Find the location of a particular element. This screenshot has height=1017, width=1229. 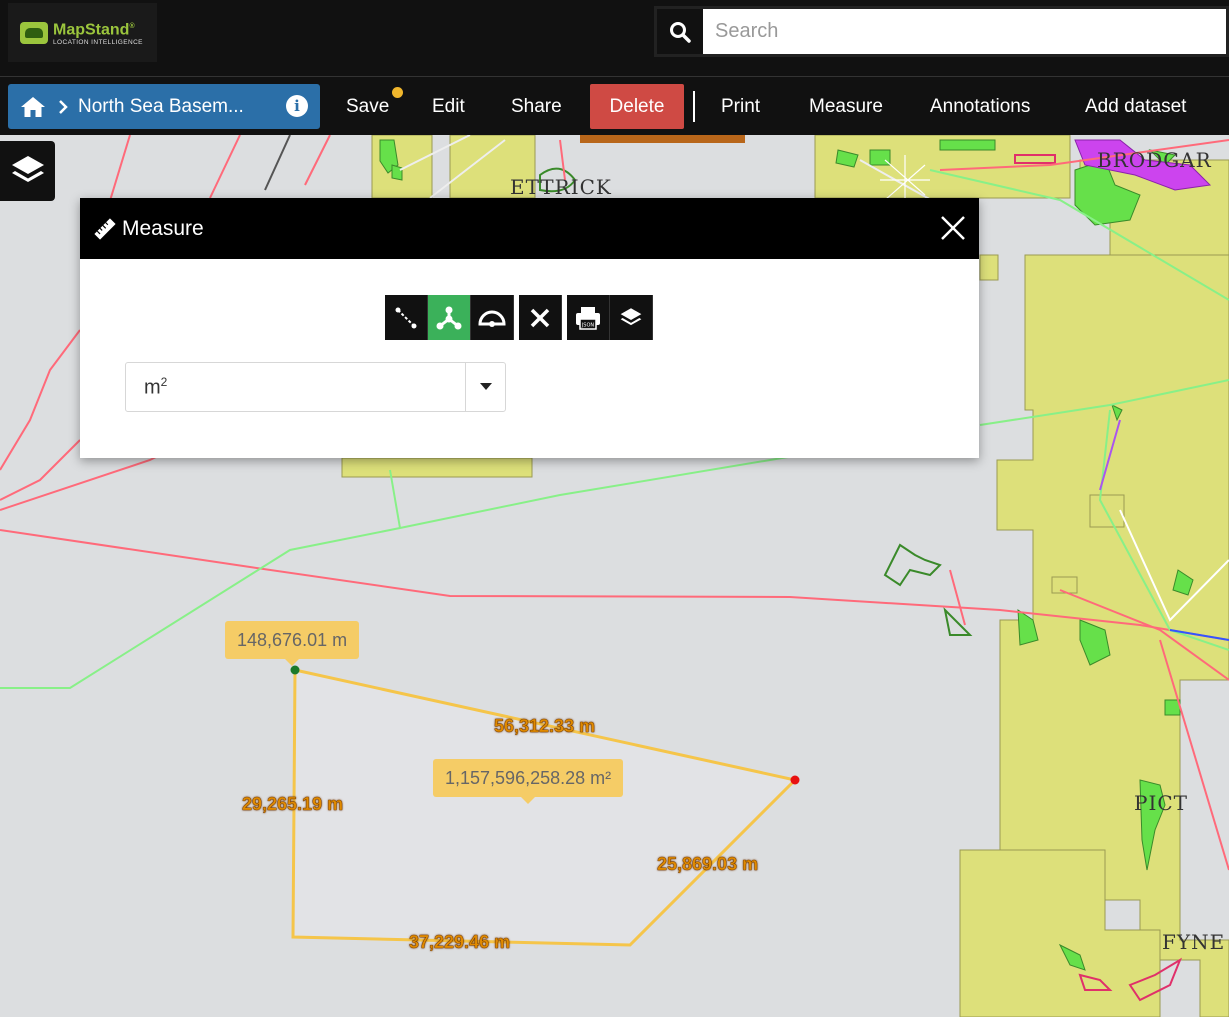

segment-length-label: 29,265.19 m is located at coordinates (293, 804).